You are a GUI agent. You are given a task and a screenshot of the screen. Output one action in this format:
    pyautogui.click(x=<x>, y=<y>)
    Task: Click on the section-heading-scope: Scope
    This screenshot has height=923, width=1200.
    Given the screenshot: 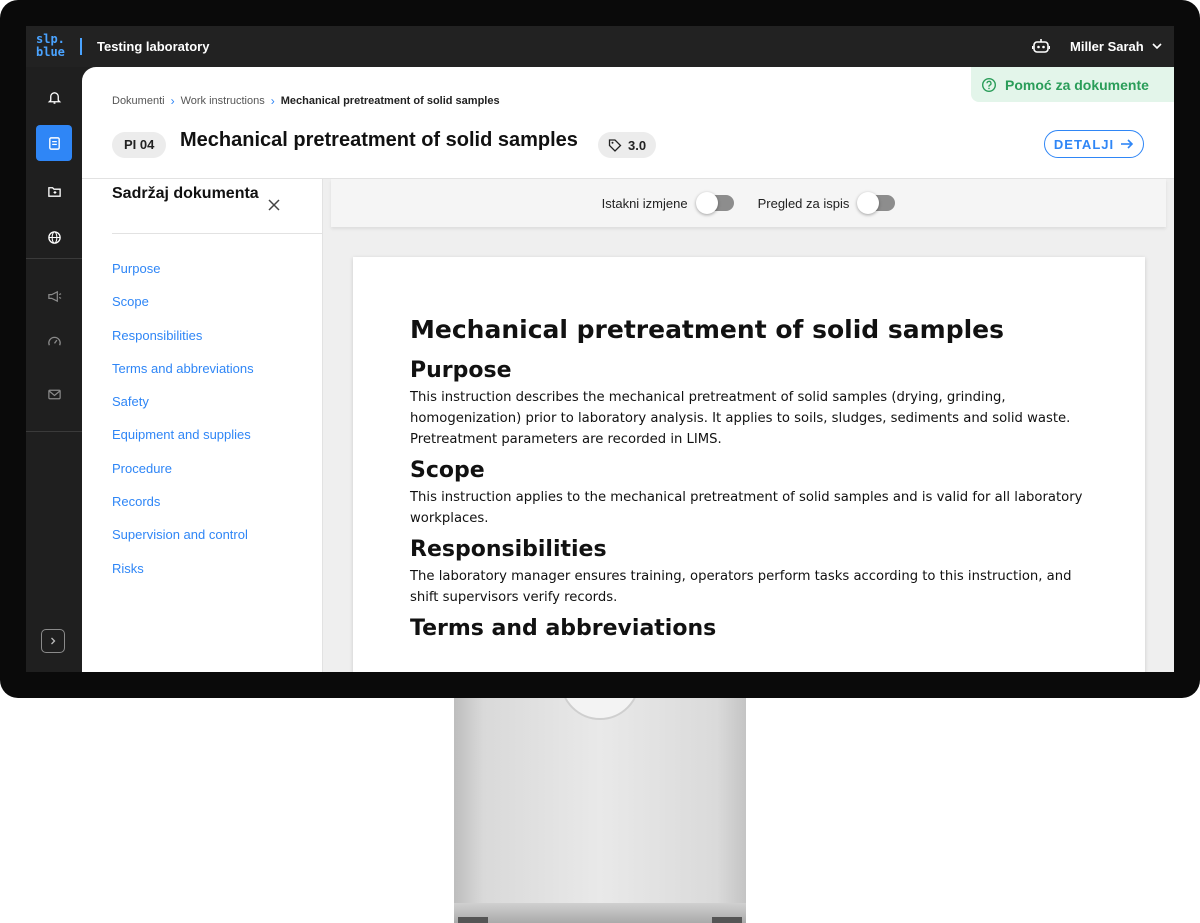 What is the action you would take?
    pyautogui.click(x=447, y=470)
    